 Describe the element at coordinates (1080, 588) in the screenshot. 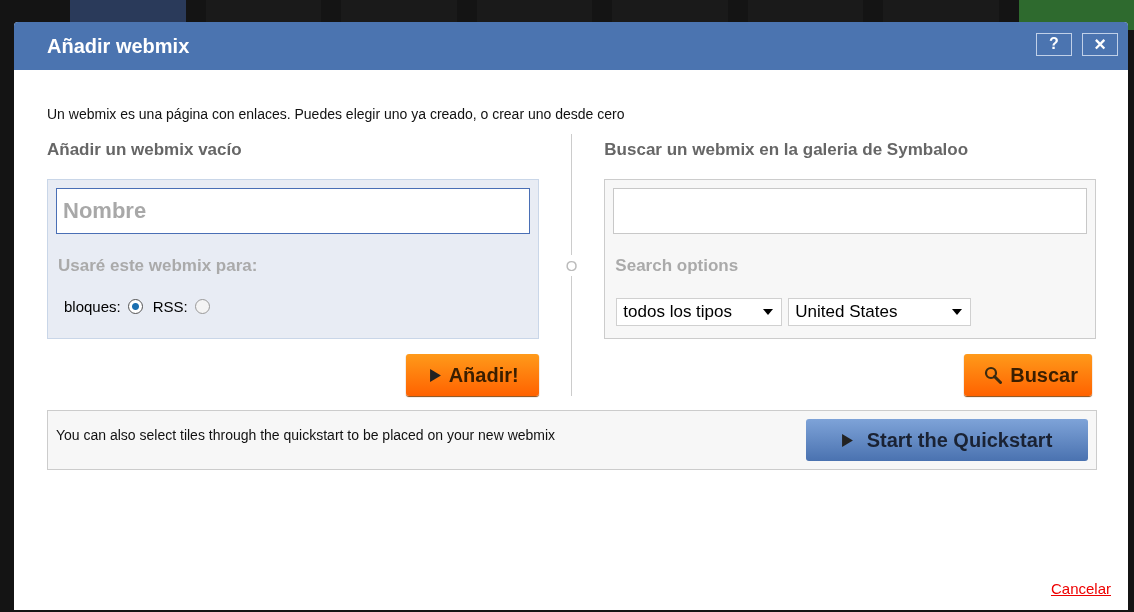

I see `cancel-link: Cancelar` at that location.